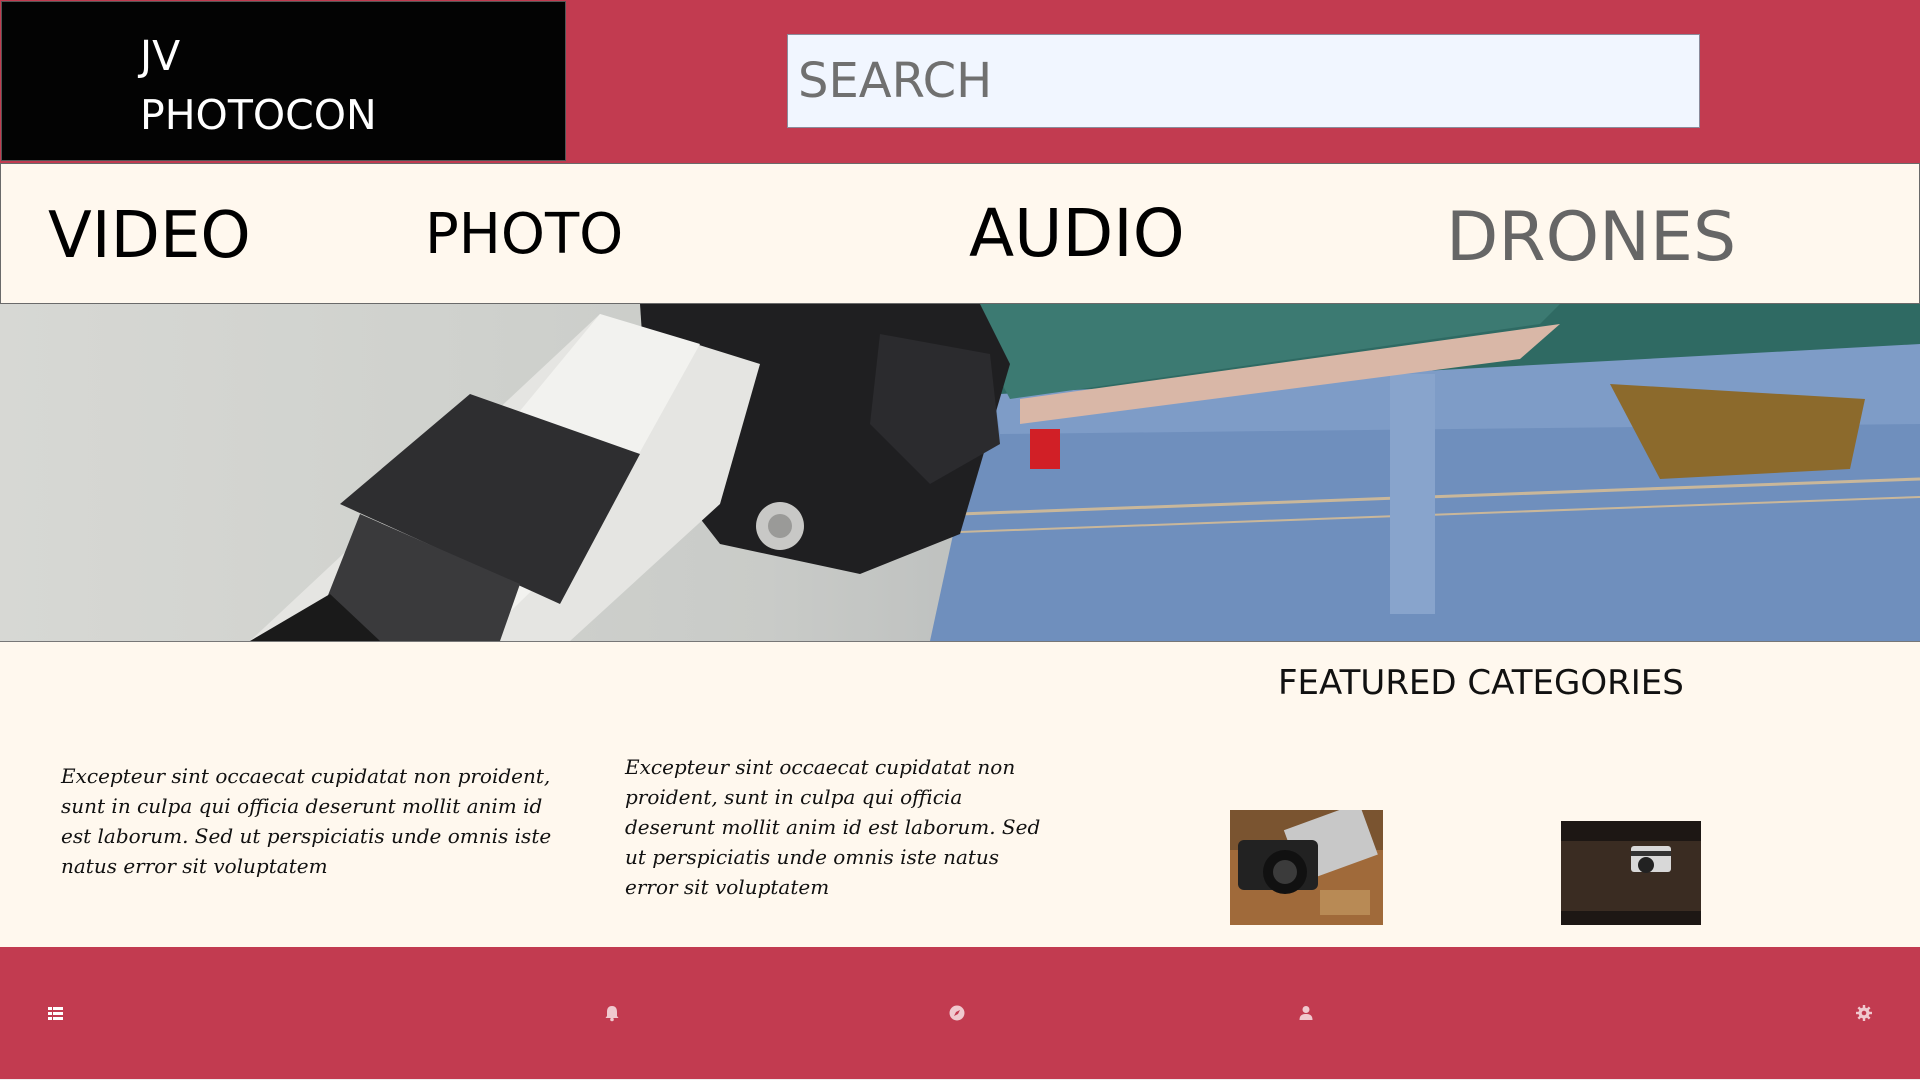  What do you see at coordinates (1864, 1013) in the screenshot?
I see `gear-icon` at bounding box center [1864, 1013].